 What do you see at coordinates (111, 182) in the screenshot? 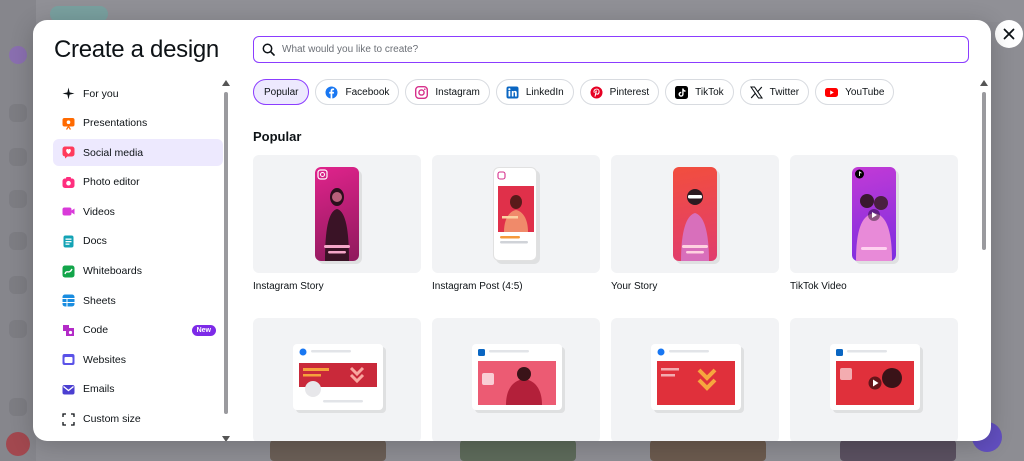
I see `nav-item-label: Photo editor` at bounding box center [111, 182].